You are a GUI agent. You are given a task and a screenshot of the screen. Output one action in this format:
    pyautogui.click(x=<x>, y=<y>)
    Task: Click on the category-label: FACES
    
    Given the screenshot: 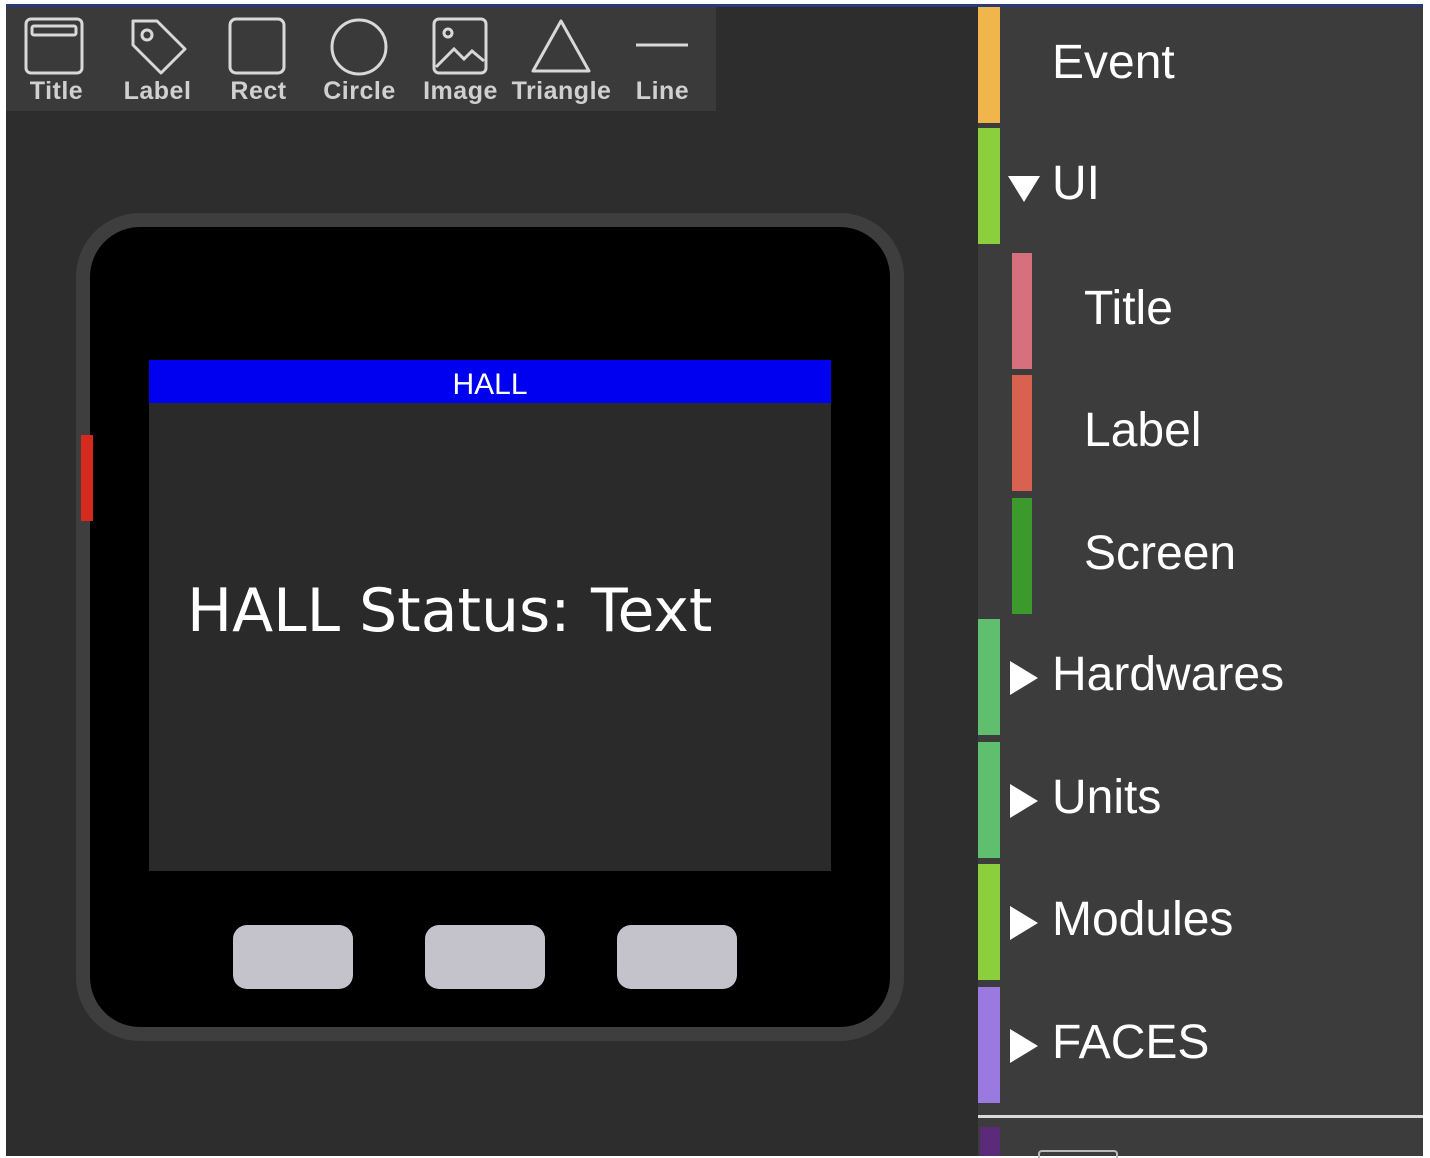 What is the action you would take?
    pyautogui.click(x=1131, y=1042)
    